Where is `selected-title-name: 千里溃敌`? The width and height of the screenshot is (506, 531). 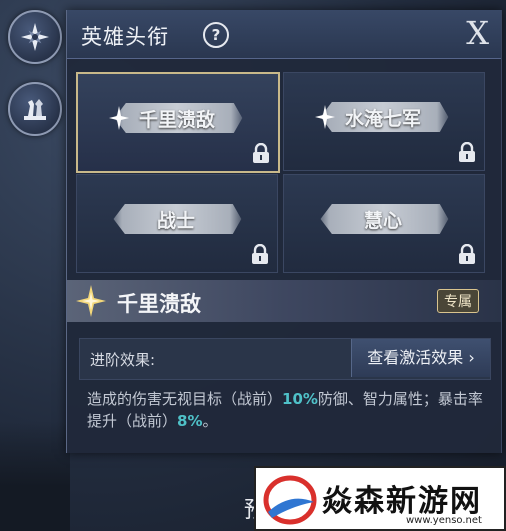 selected-title-name: 千里溃敌 is located at coordinates (159, 304).